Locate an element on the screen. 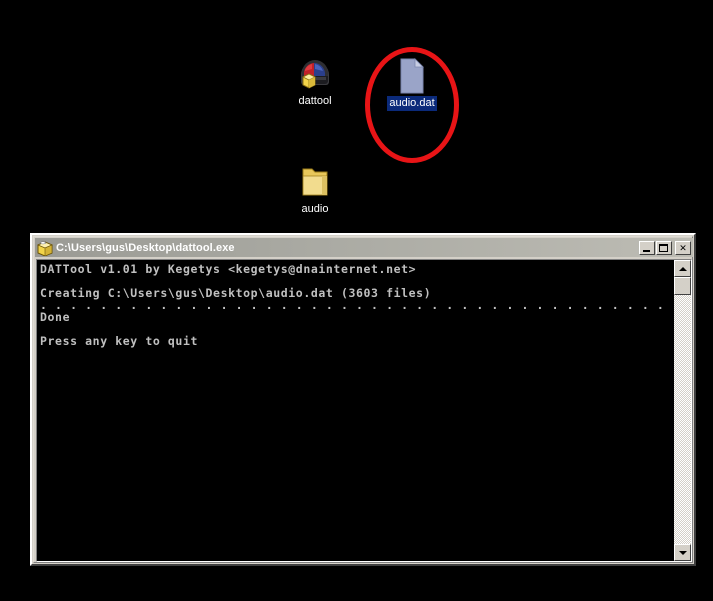 Image resolution: width=713 pixels, height=601 pixels. window-titlebar: C:\Users\gus\Desktop\dattool.exe ✕ is located at coordinates (364, 247).